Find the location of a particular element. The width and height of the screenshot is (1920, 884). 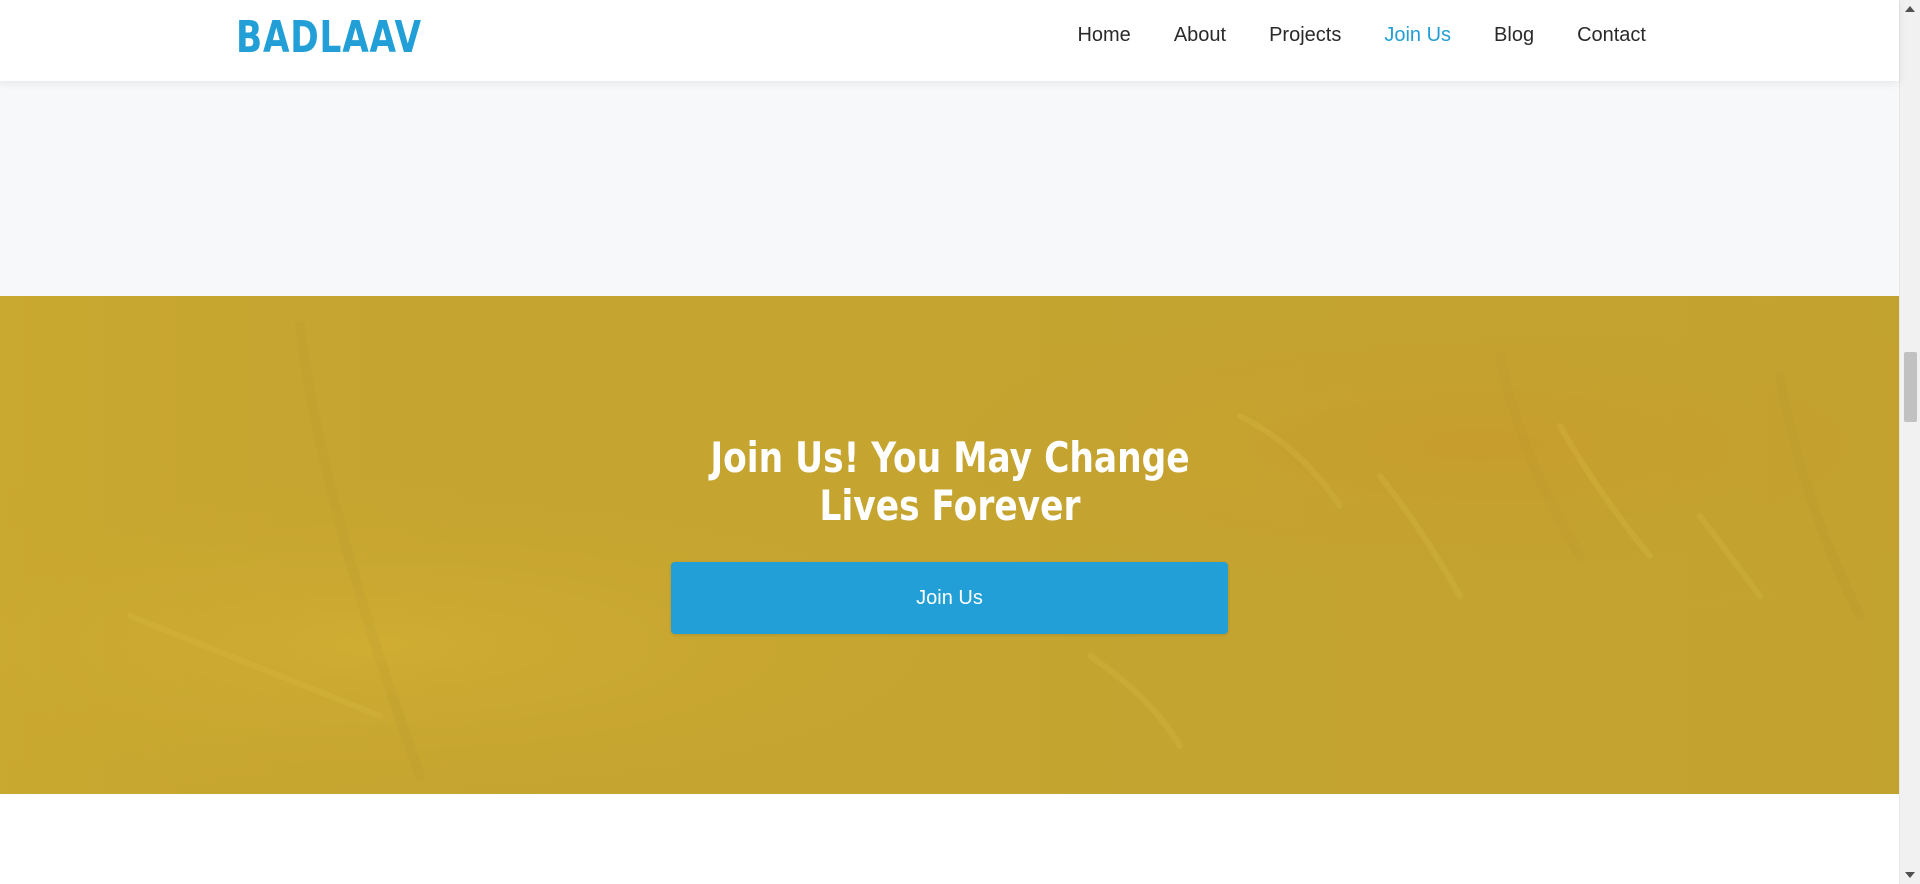

nav-home: Home is located at coordinates (1103, 35).